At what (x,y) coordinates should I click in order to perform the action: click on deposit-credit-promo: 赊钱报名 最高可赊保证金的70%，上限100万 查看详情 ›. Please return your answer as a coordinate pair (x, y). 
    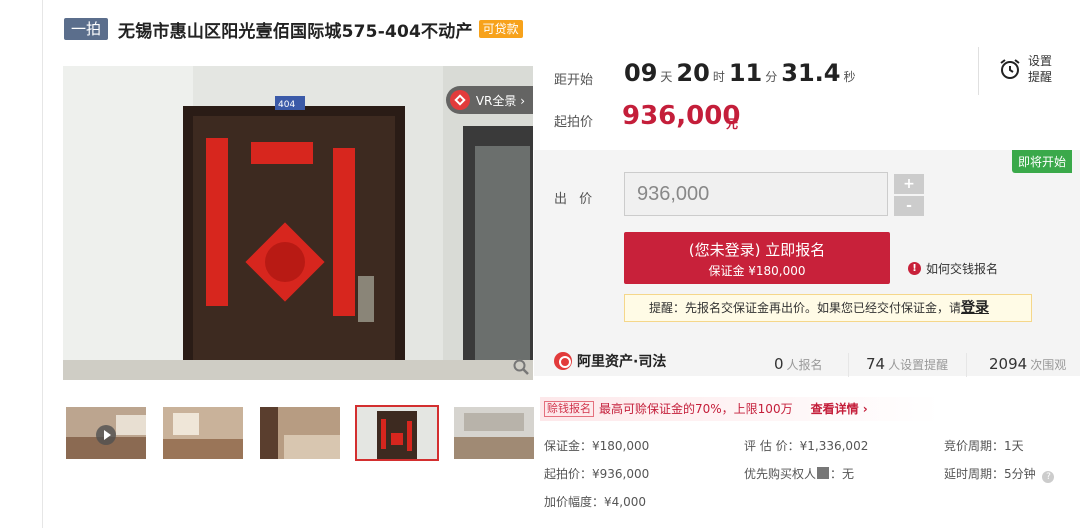
    Looking at the image, I should click on (740, 409).